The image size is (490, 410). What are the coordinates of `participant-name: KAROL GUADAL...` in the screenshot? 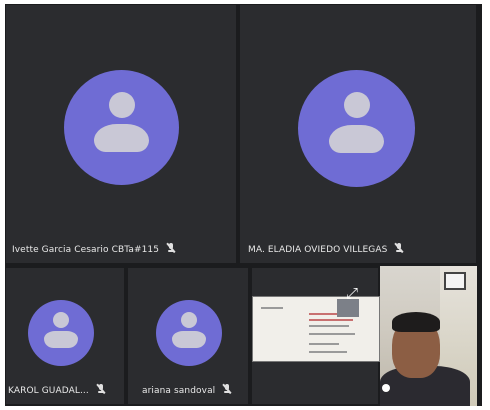 It's located at (48, 391).